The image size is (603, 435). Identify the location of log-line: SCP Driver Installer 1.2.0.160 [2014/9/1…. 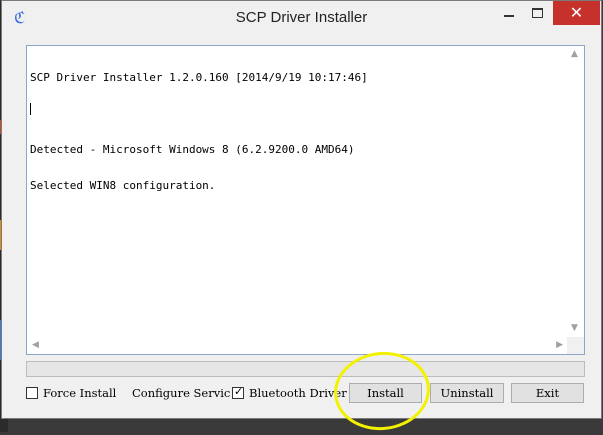
(199, 77).